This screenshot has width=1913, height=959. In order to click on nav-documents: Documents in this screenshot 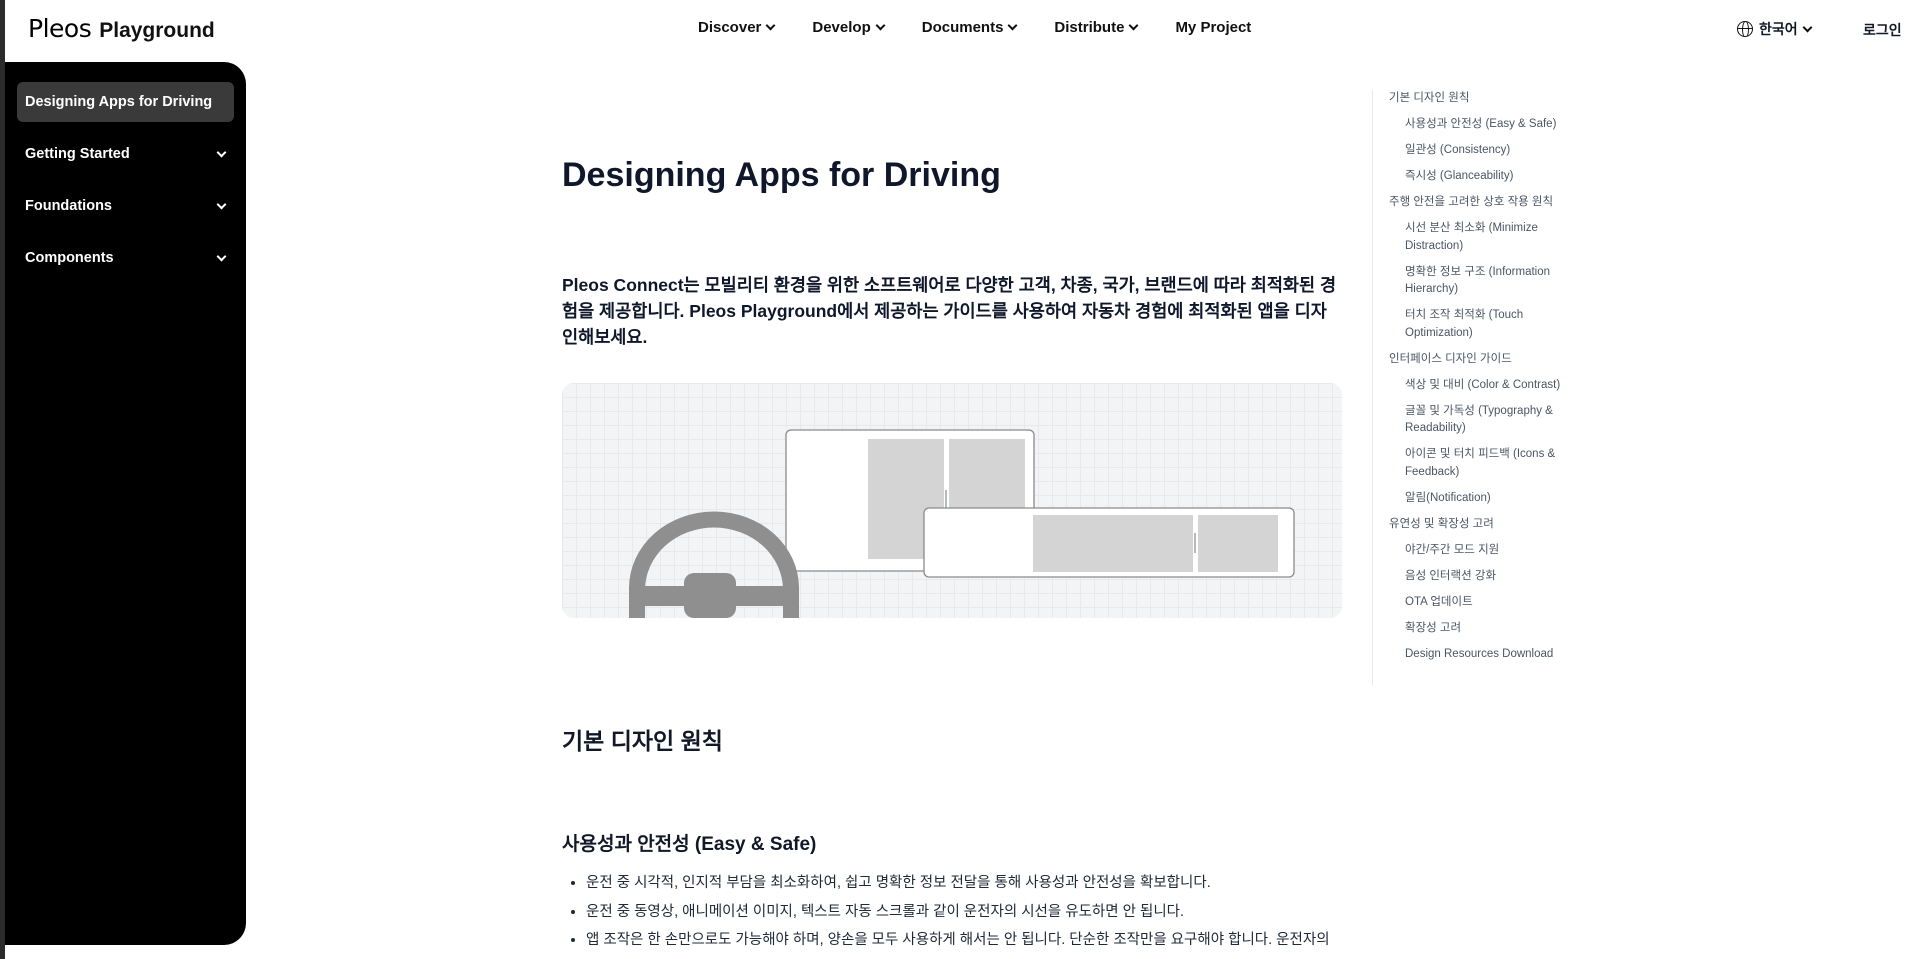, I will do `click(969, 27)`.